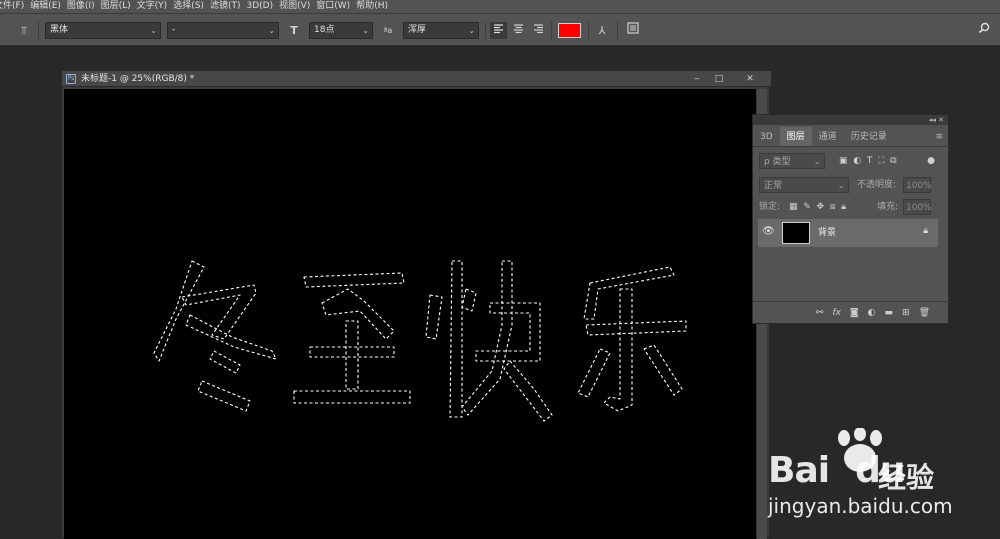 This screenshot has height=539, width=1000. I want to click on antialias-icon: ªa, so click(388, 30).